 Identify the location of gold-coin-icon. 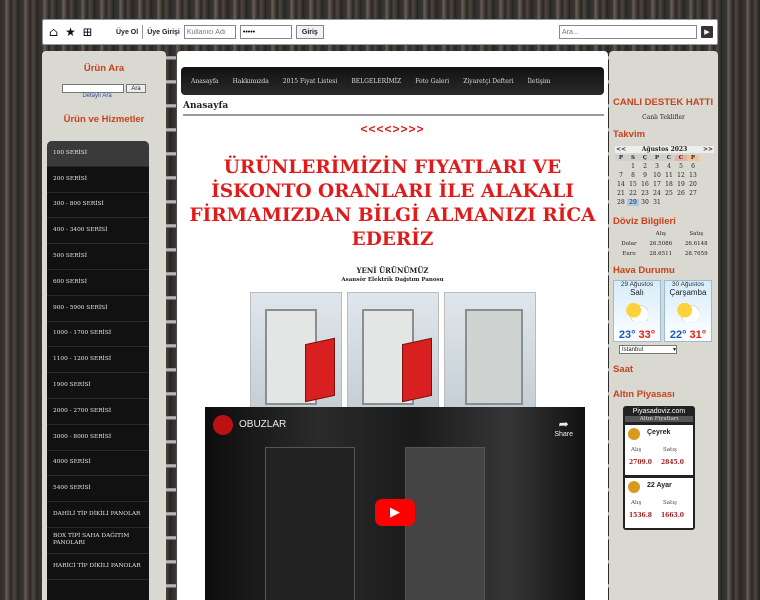
(634, 434).